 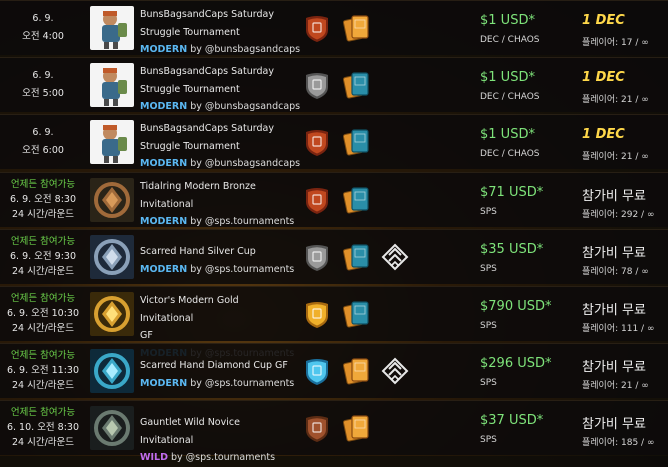 What do you see at coordinates (43, 428) in the screenshot?
I see `date-column: 언제든 참여가능 6. 10. 오전 8:30 24 시간/라운드` at bounding box center [43, 428].